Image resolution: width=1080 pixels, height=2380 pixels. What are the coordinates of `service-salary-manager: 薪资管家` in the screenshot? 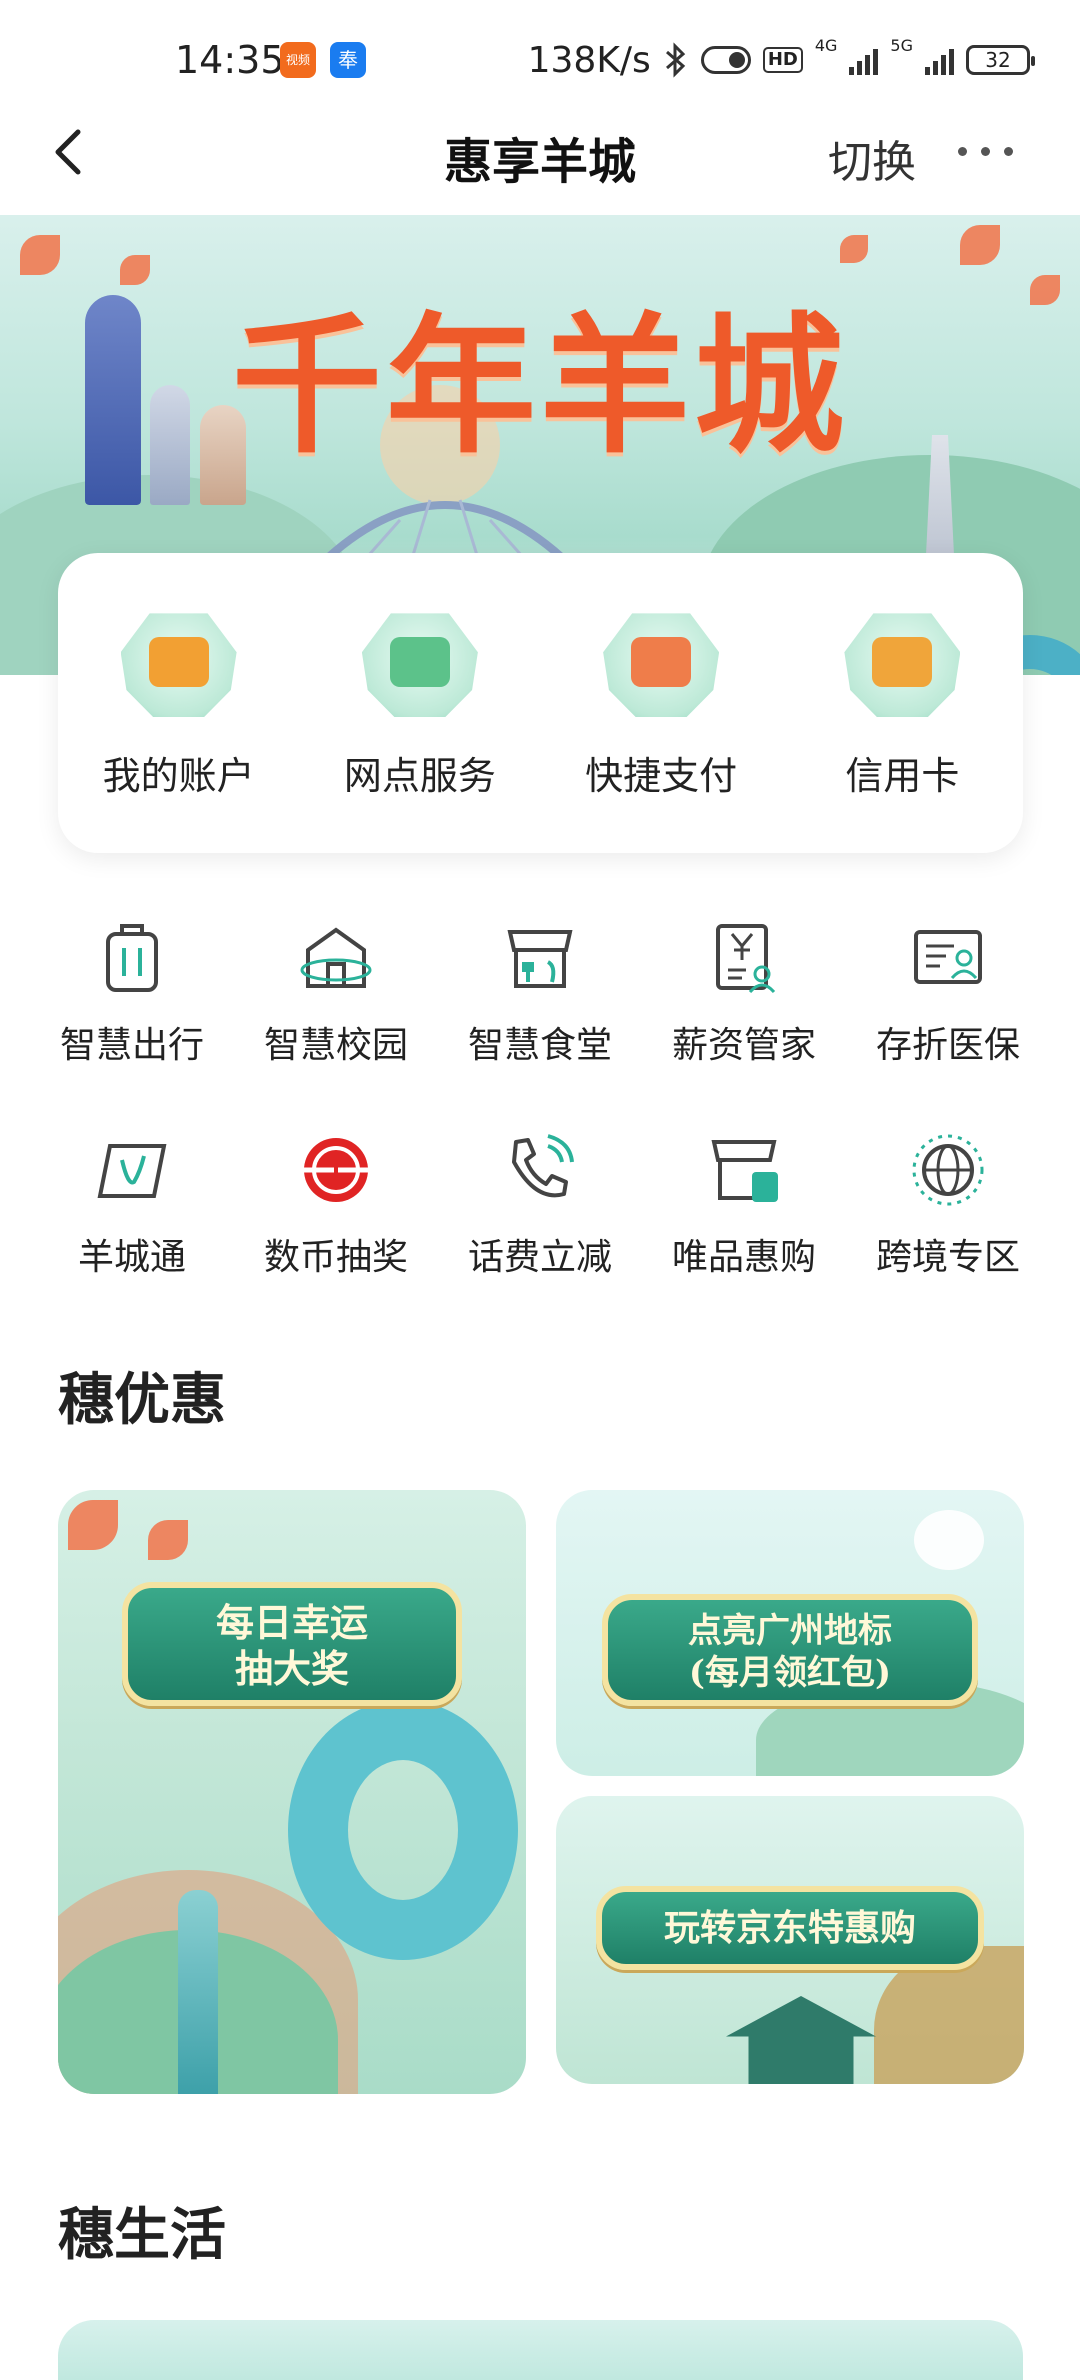 It's located at (744, 1026).